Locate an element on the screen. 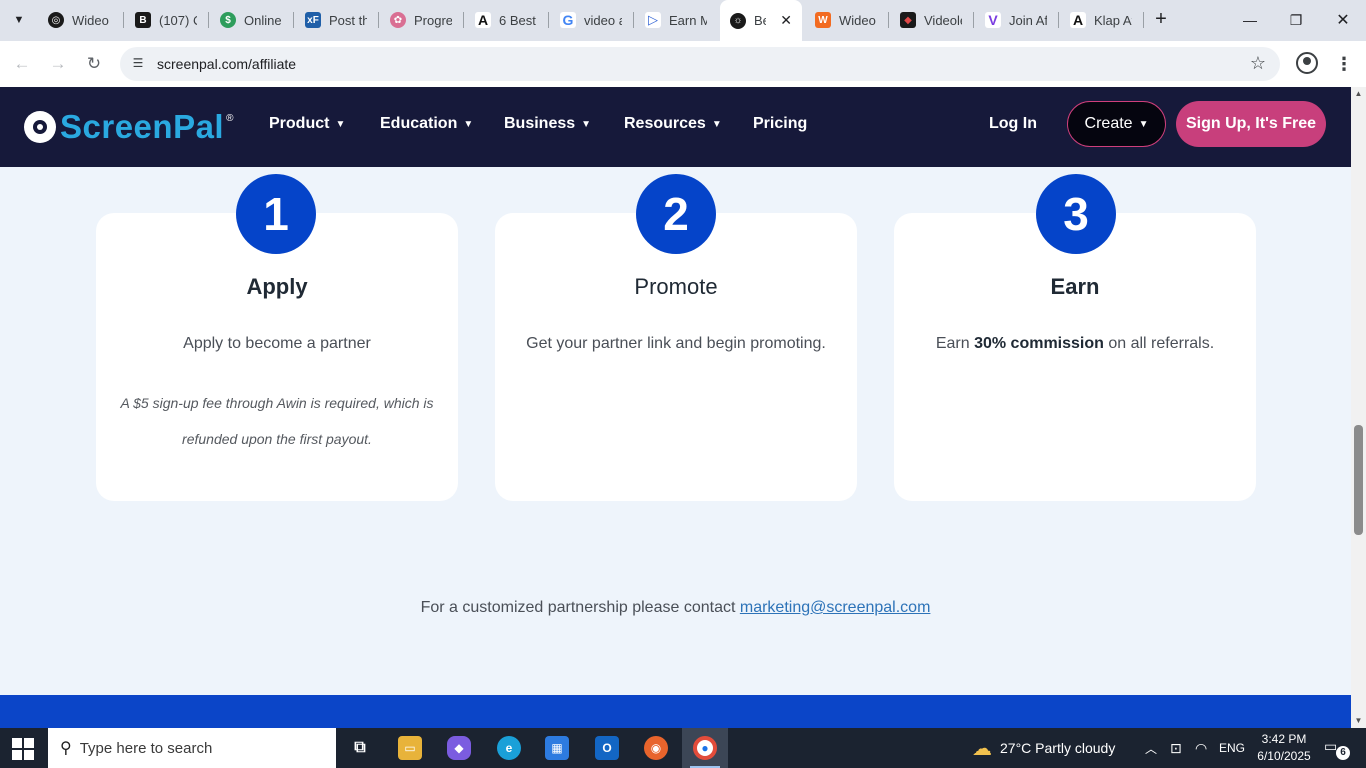  browser-tab: $ Online is located at coordinates (251, 20).